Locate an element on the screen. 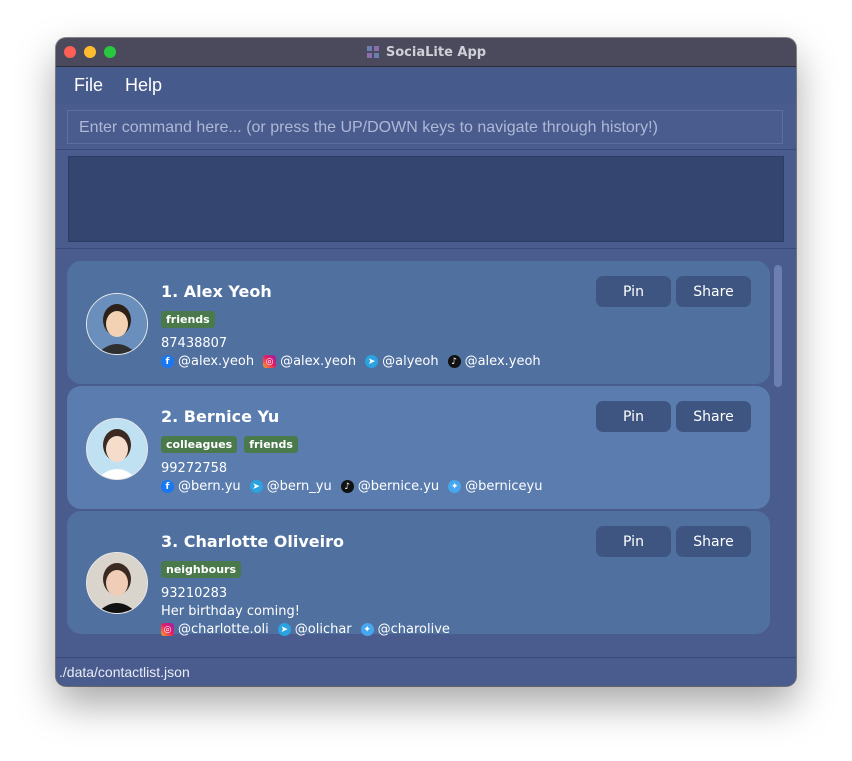  tag-badge: neighbours is located at coordinates (201, 569).